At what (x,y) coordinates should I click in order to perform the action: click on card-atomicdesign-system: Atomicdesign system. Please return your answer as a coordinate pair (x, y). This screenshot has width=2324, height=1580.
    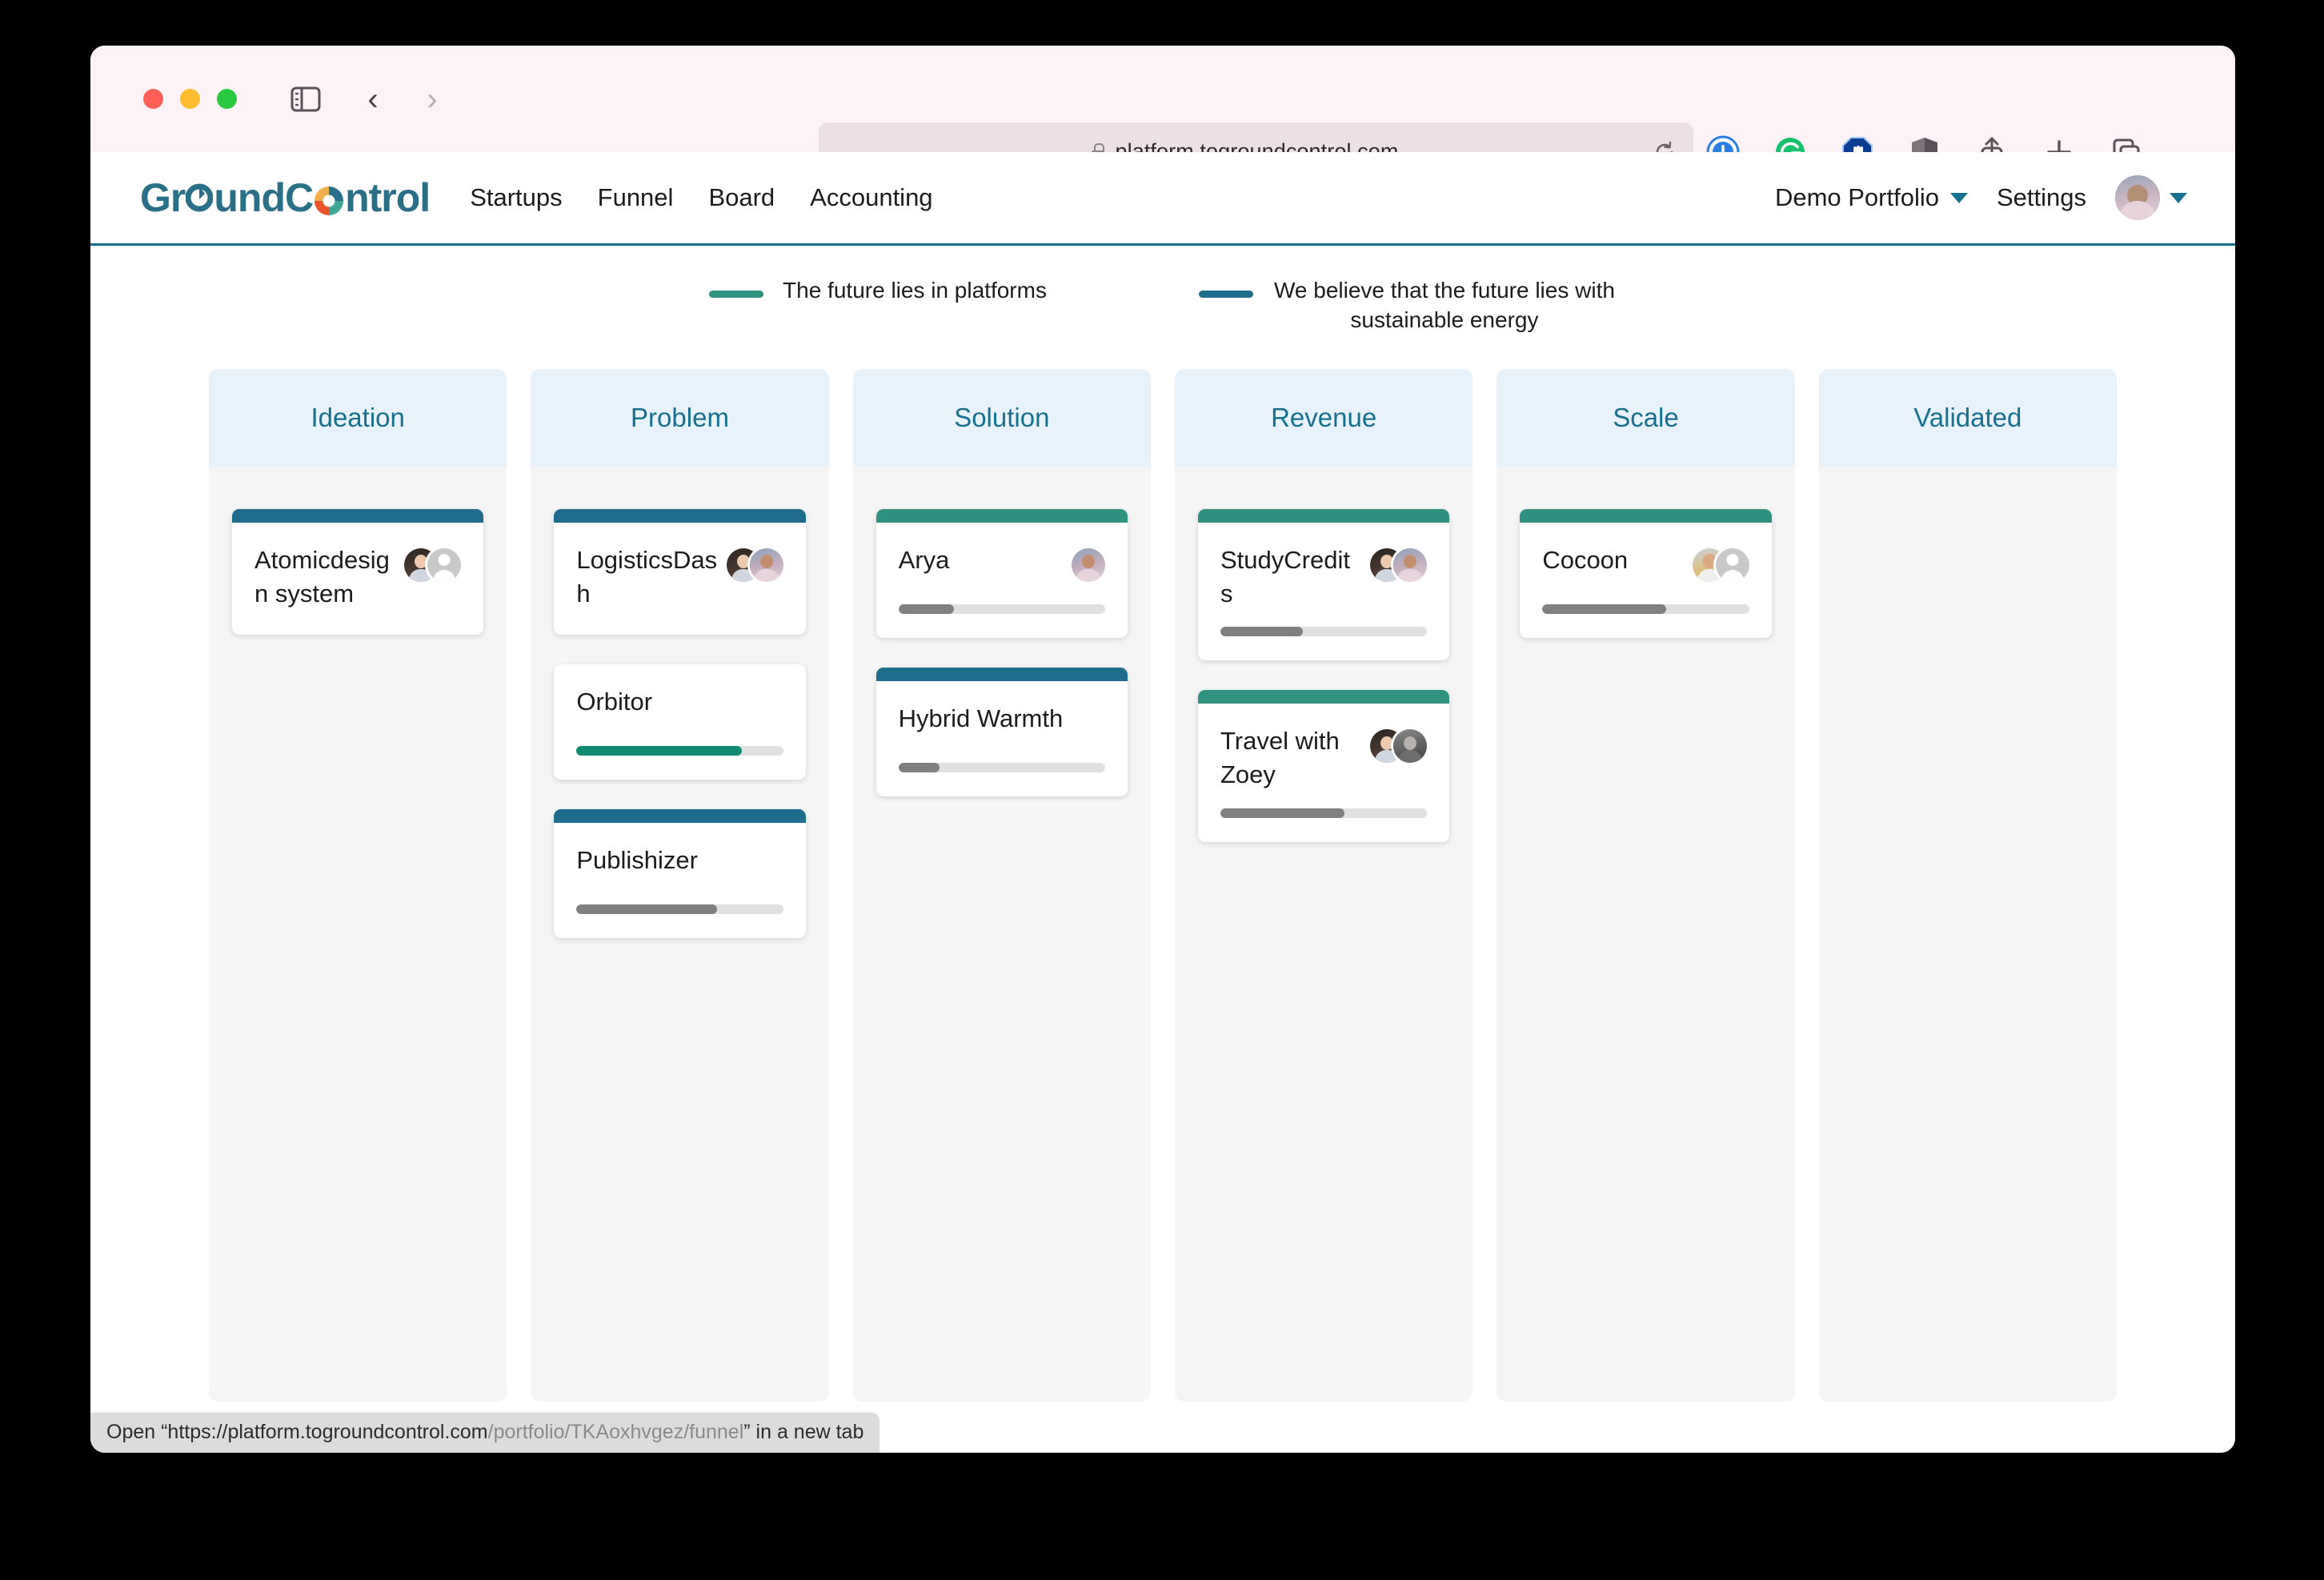
    Looking at the image, I should click on (358, 572).